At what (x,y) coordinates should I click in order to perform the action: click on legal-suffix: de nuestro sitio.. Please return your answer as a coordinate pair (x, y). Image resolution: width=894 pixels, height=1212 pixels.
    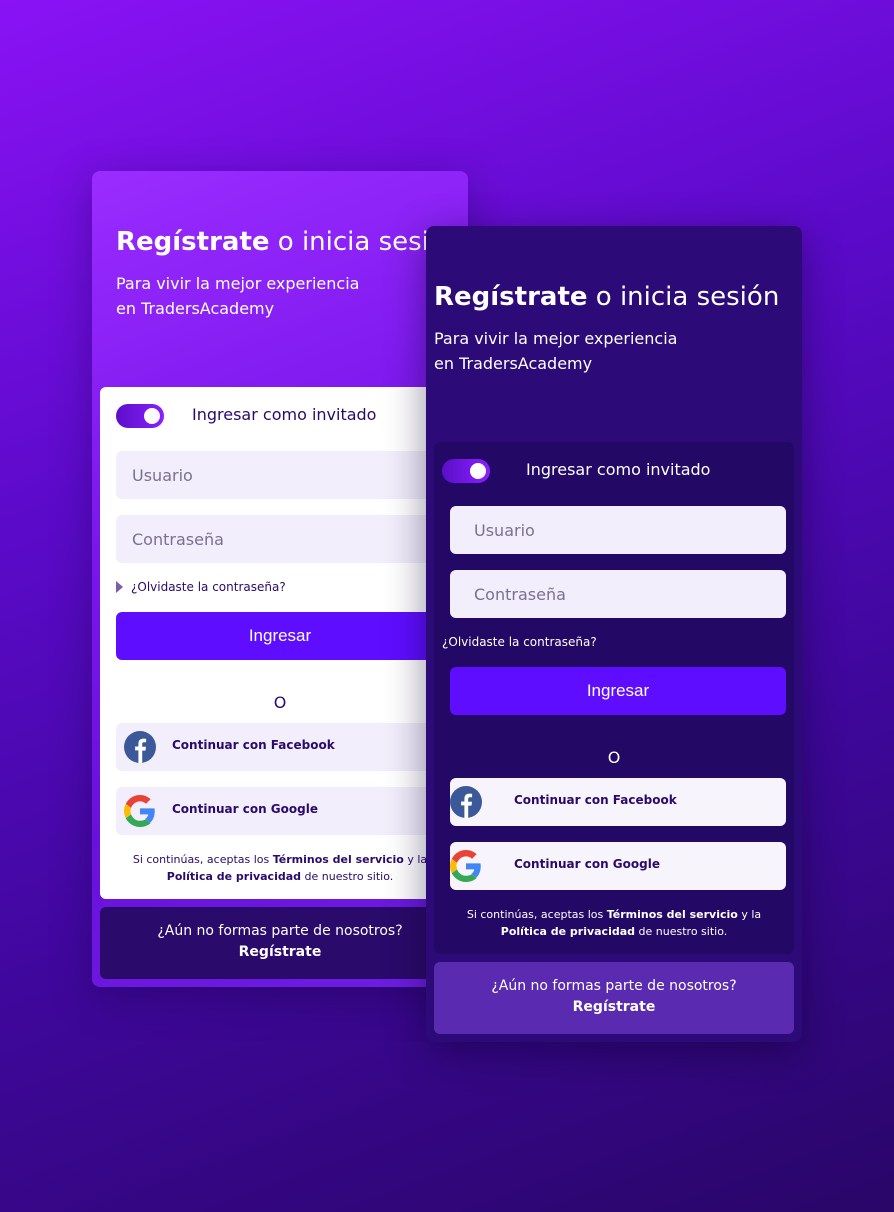
    Looking at the image, I should click on (349, 876).